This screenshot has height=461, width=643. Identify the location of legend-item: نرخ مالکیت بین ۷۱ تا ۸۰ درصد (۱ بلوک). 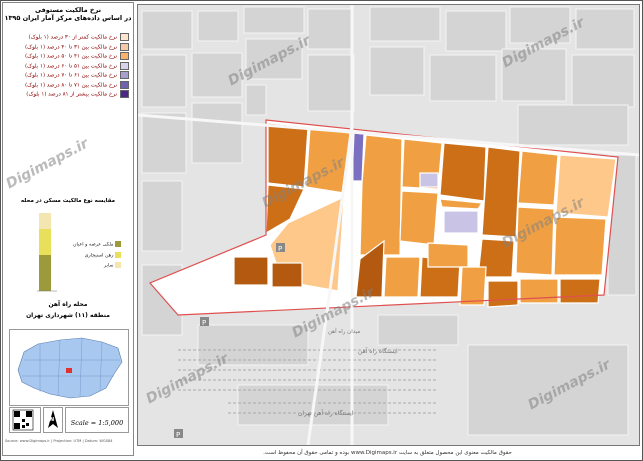
(68, 85).